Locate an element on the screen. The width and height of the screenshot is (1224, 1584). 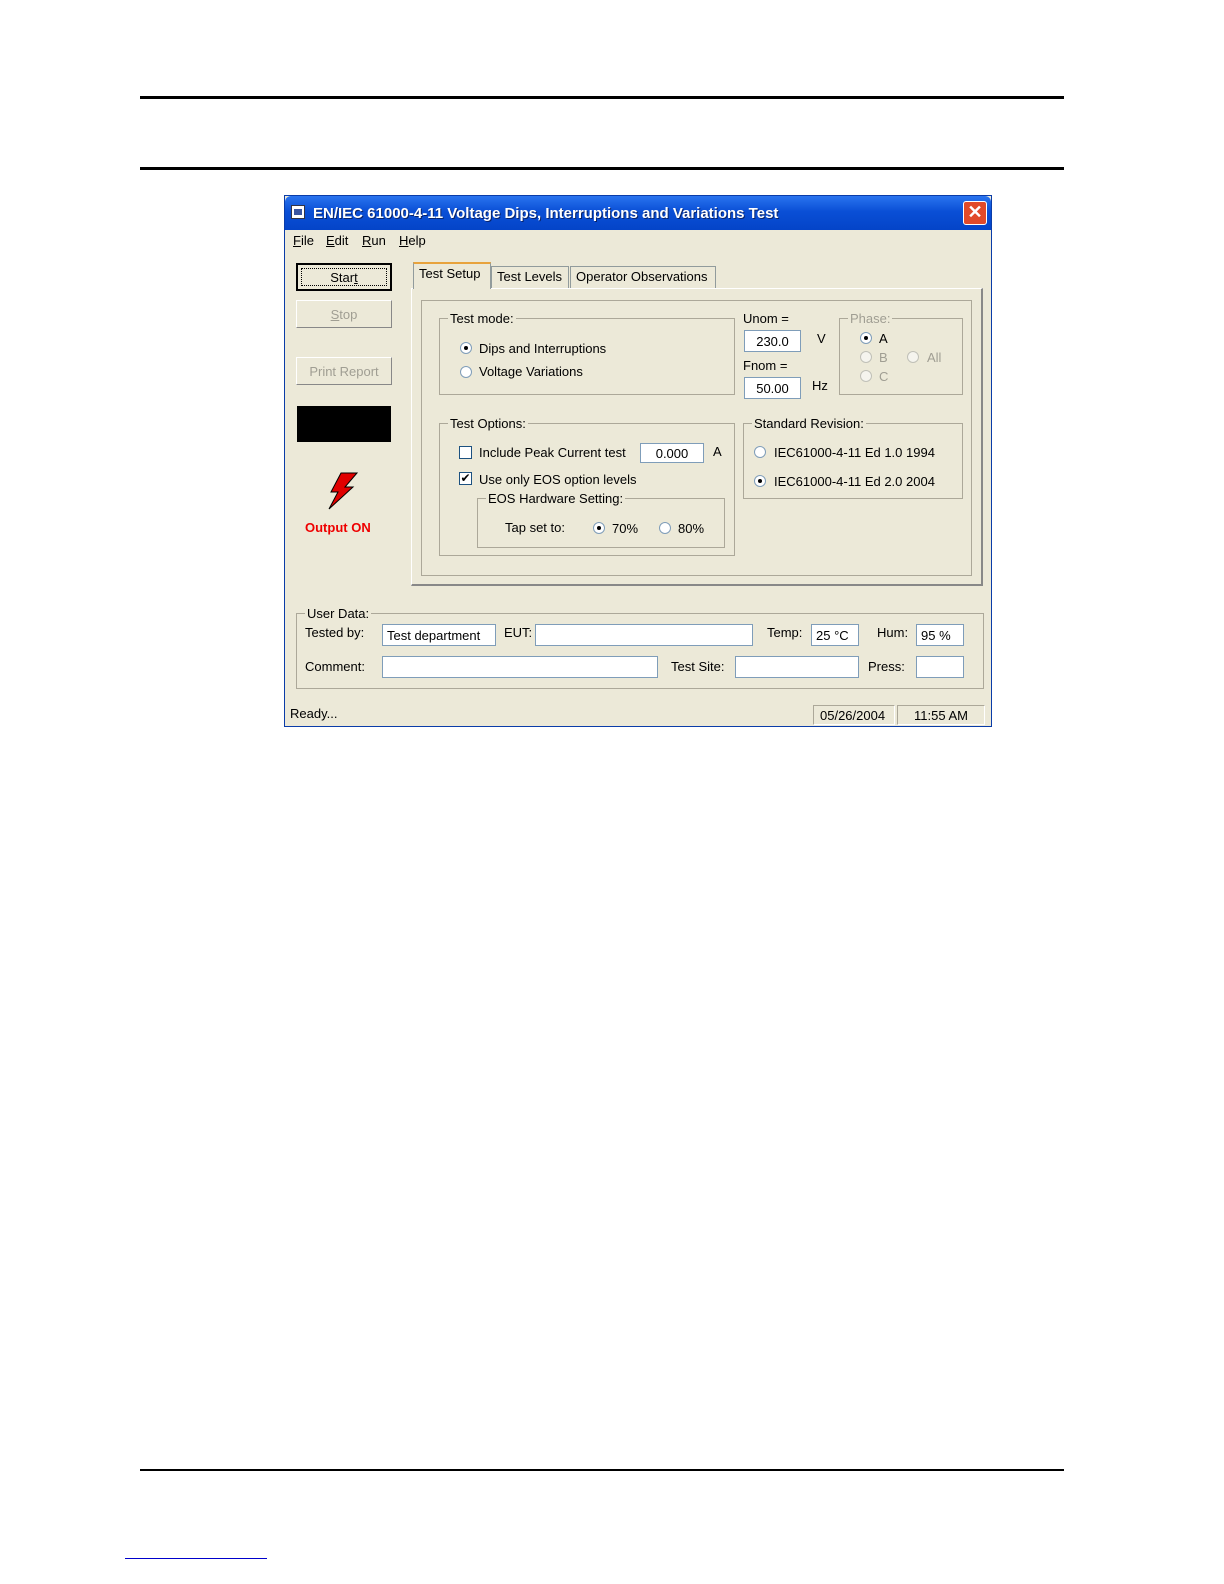
eos-only-label: Use only EOS option levels is located at coordinates (558, 479).